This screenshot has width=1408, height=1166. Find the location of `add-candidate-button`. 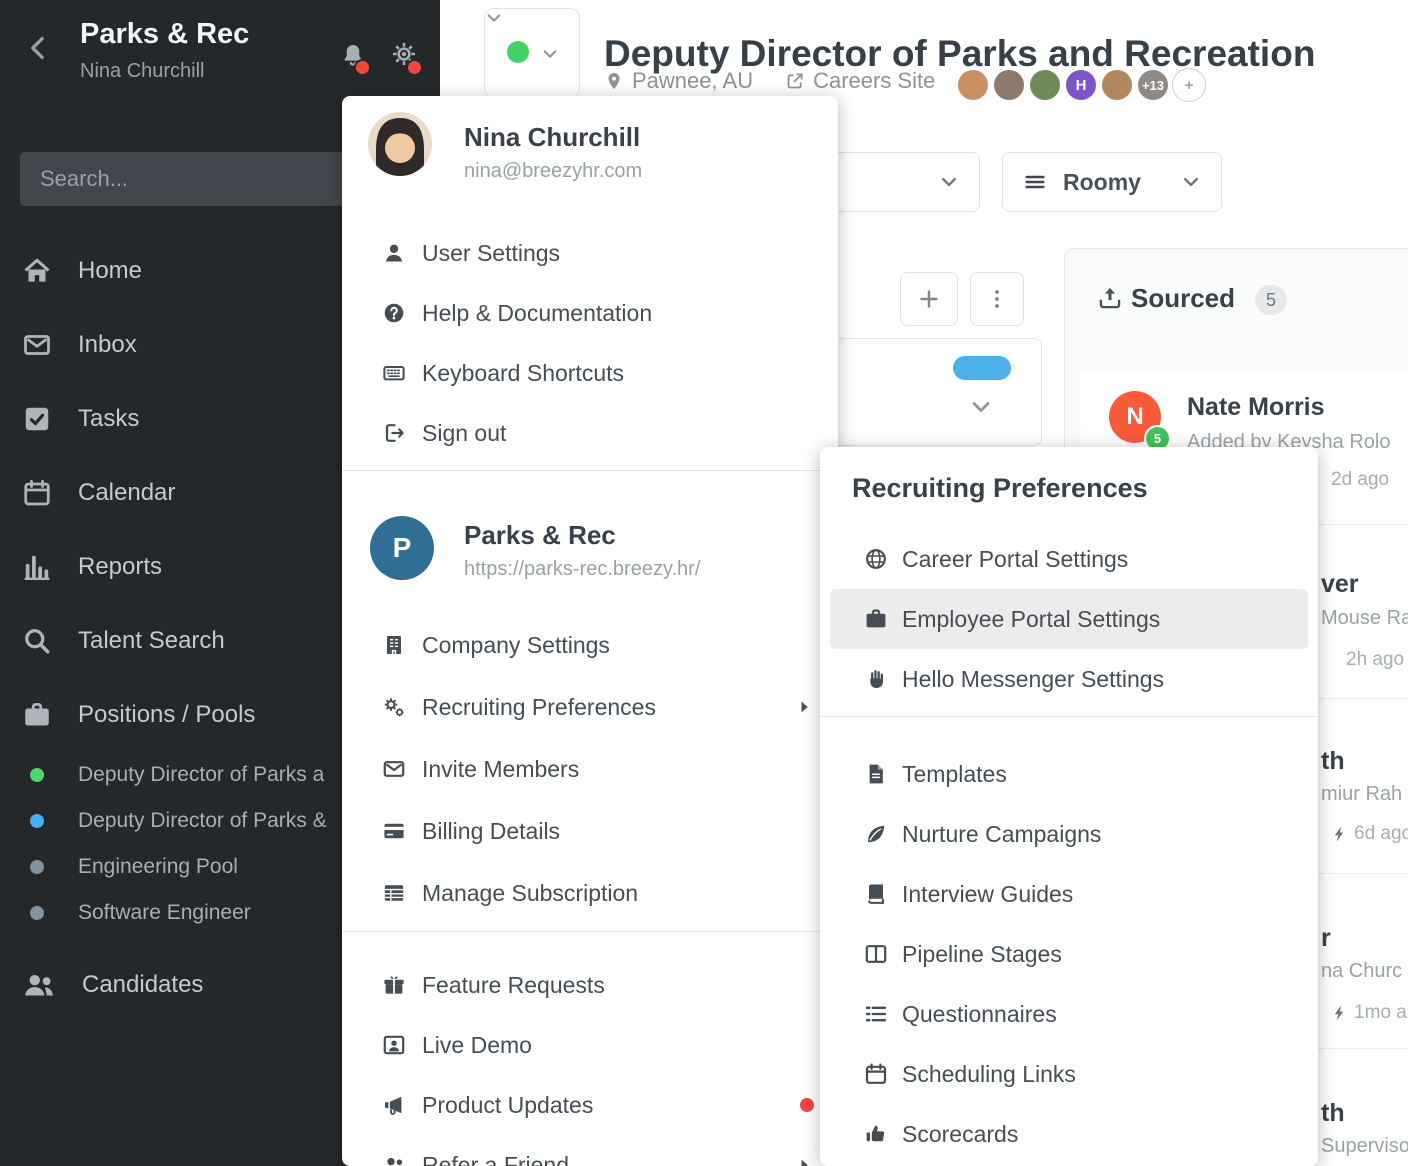

add-candidate-button is located at coordinates (929, 299).